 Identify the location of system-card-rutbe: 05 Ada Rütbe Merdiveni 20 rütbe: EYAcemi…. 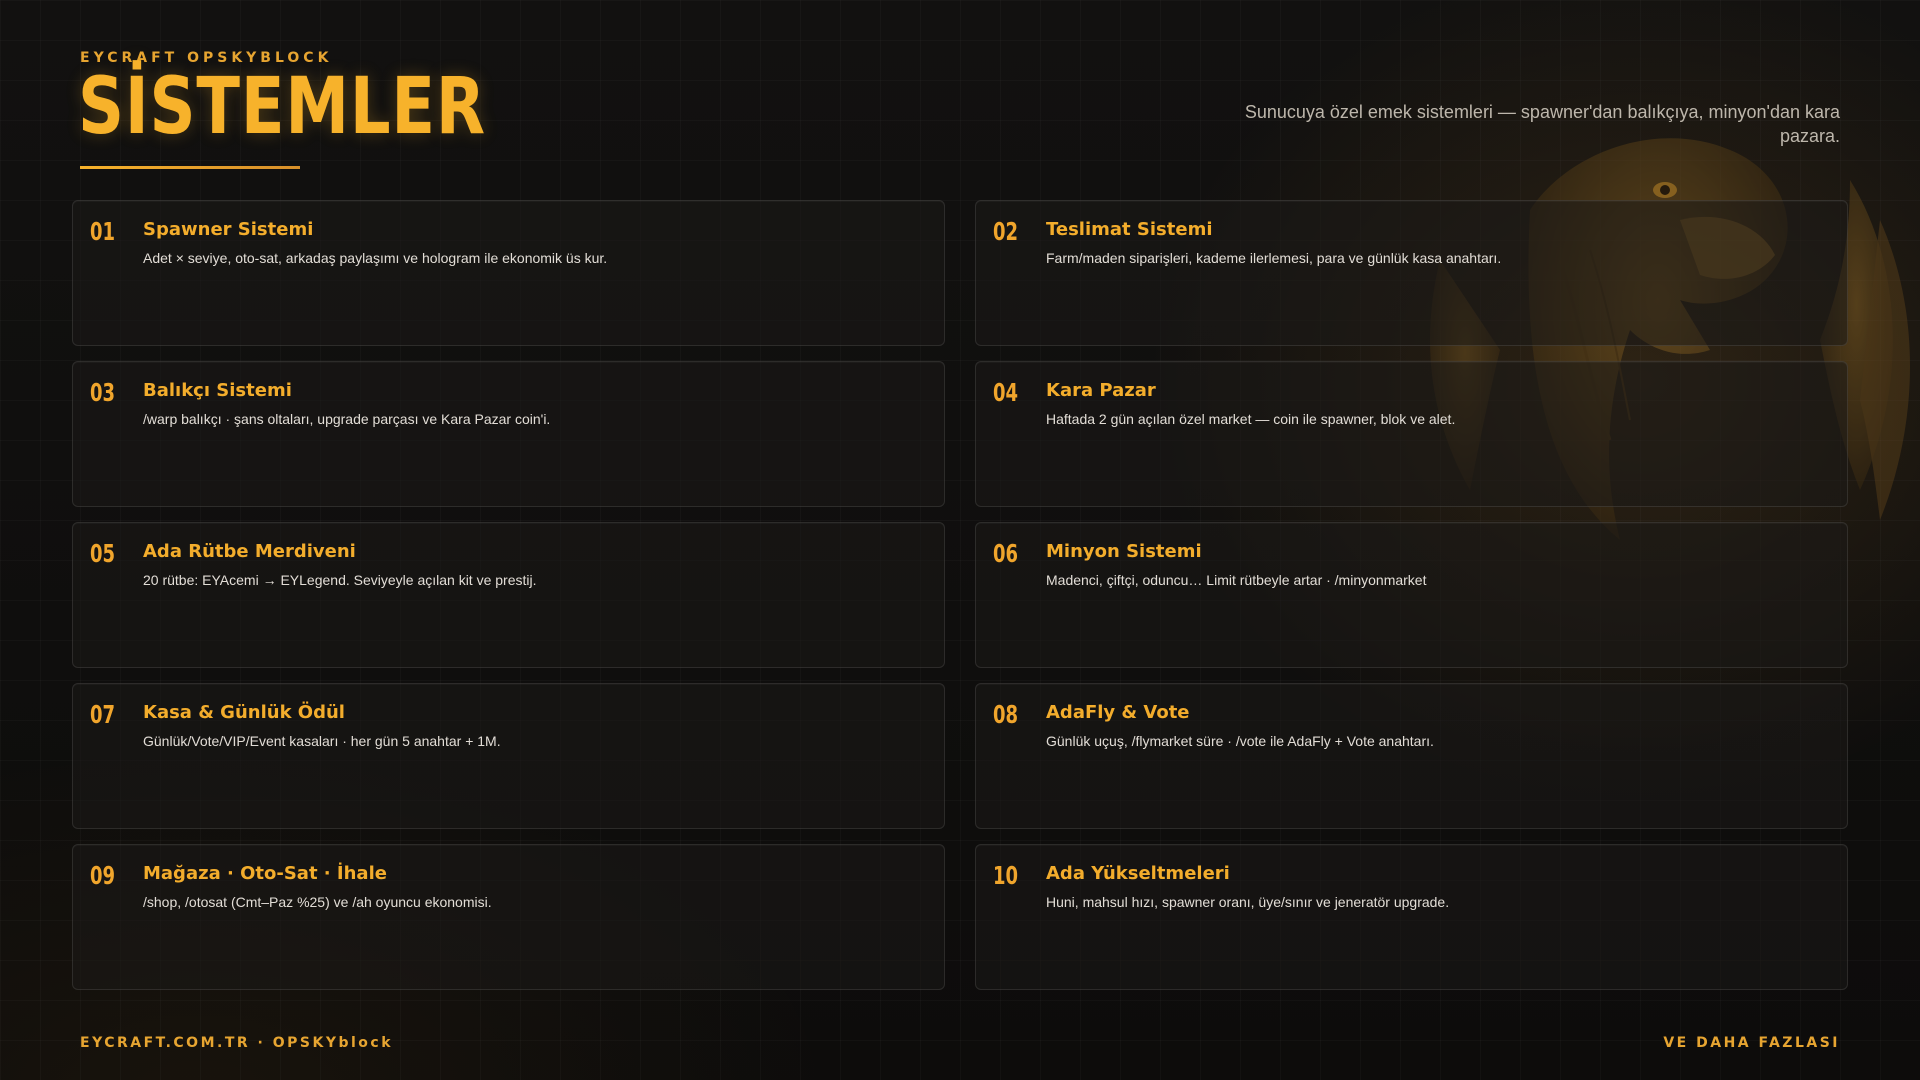
(508, 595).